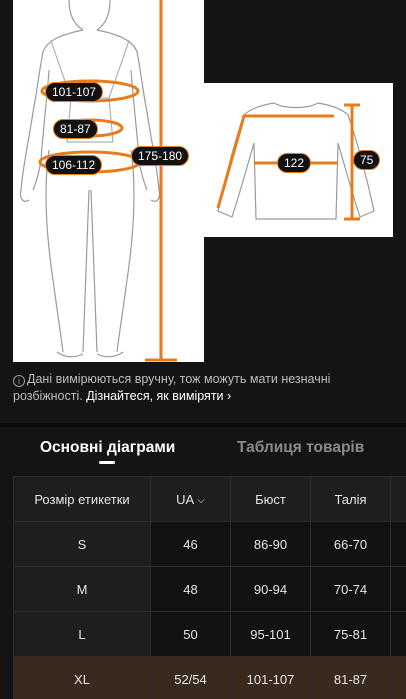 This screenshot has height=699, width=406. Describe the element at coordinates (107, 448) in the screenshot. I see `tab-main-charts: Основні діаграми` at that location.